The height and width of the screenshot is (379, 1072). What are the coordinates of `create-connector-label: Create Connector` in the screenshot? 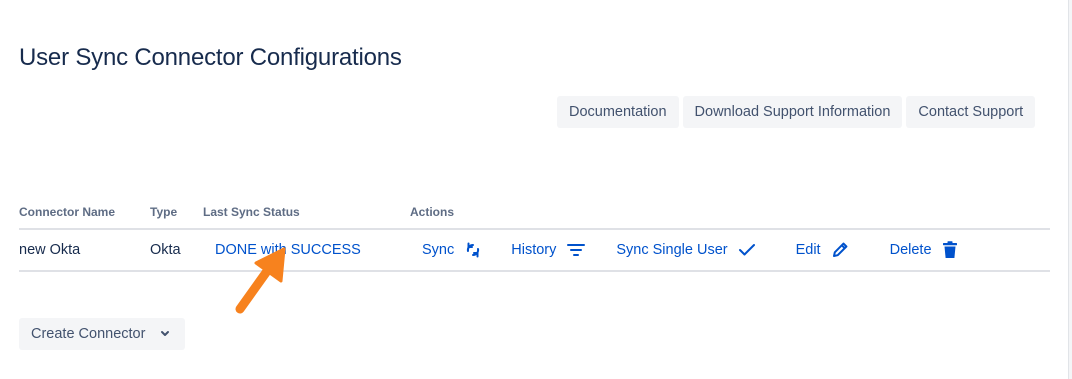 It's located at (88, 334).